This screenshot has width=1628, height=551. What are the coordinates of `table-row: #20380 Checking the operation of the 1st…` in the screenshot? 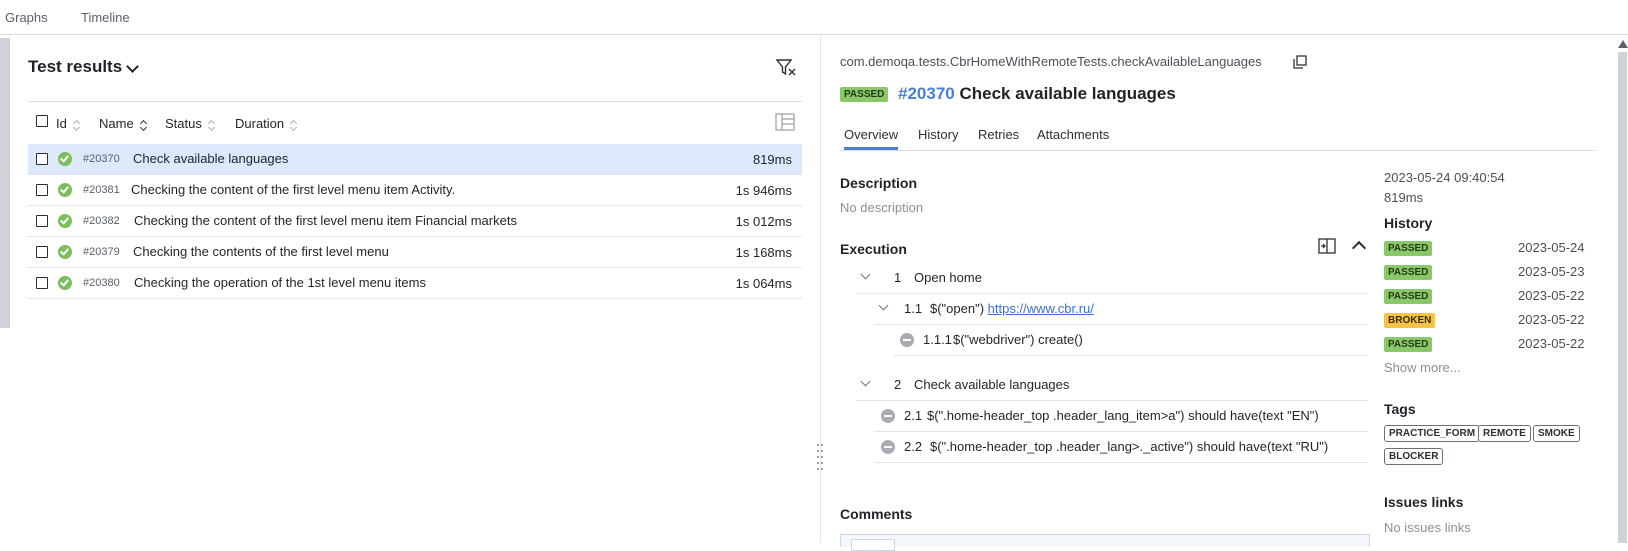 It's located at (415, 283).